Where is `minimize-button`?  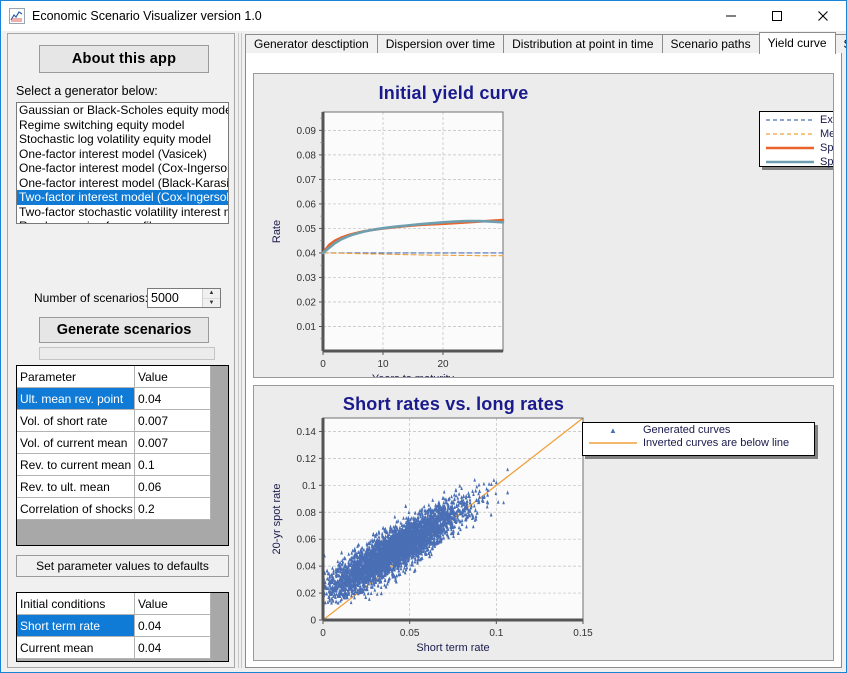 minimize-button is located at coordinates (731, 16).